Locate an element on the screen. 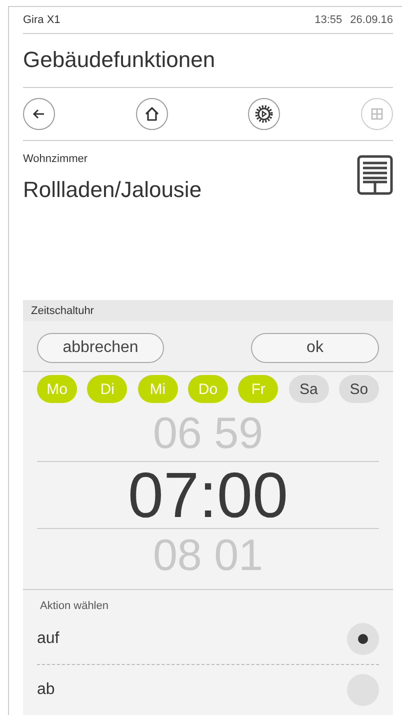 The image size is (402, 715). page-title: Gebäudefunktionen is located at coordinates (119, 60).